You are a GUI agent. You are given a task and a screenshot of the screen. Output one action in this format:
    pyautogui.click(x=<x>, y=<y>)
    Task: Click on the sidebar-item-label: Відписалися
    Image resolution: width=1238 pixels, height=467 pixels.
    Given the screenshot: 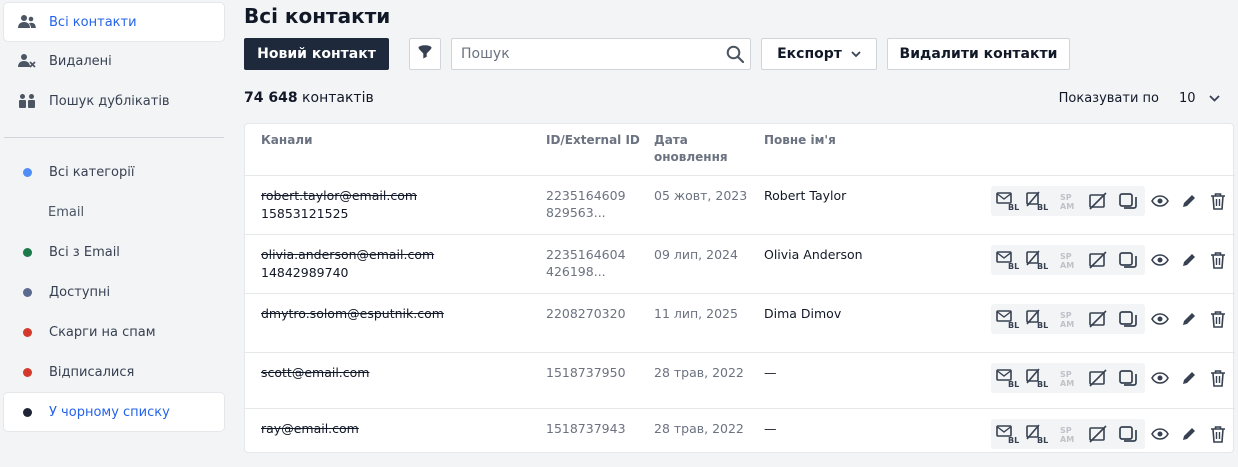 What is the action you would take?
    pyautogui.click(x=92, y=372)
    